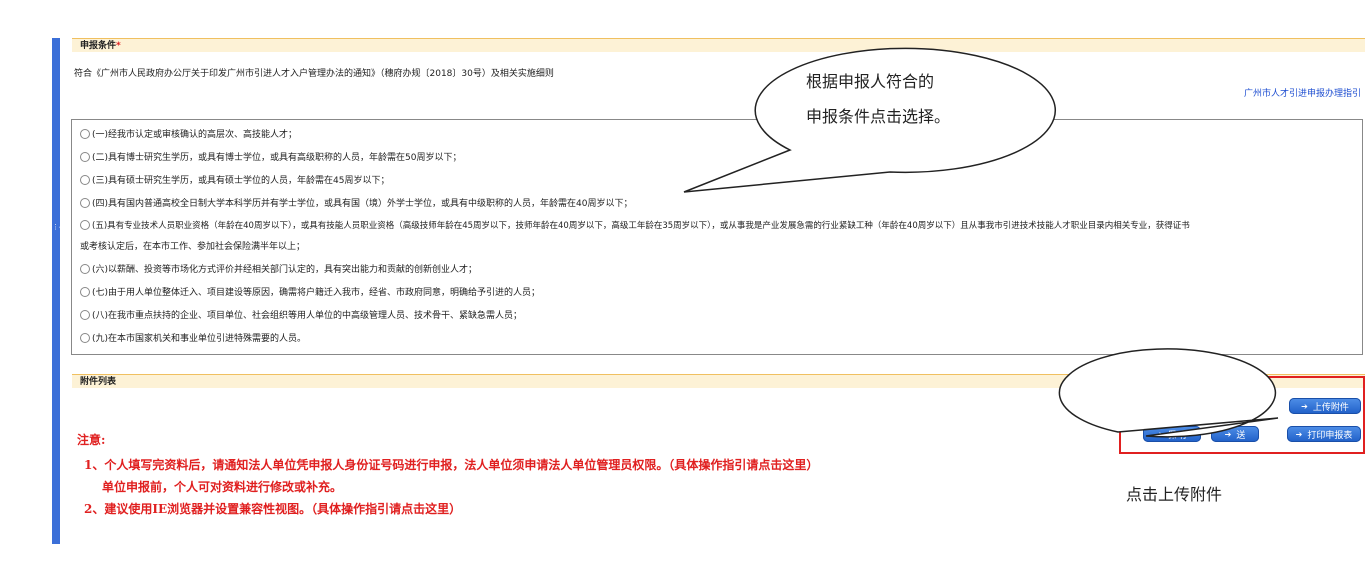 This screenshot has width=1371, height=579. I want to click on conditions-callout-line2: 申报条件点击选择。, so click(878, 116).